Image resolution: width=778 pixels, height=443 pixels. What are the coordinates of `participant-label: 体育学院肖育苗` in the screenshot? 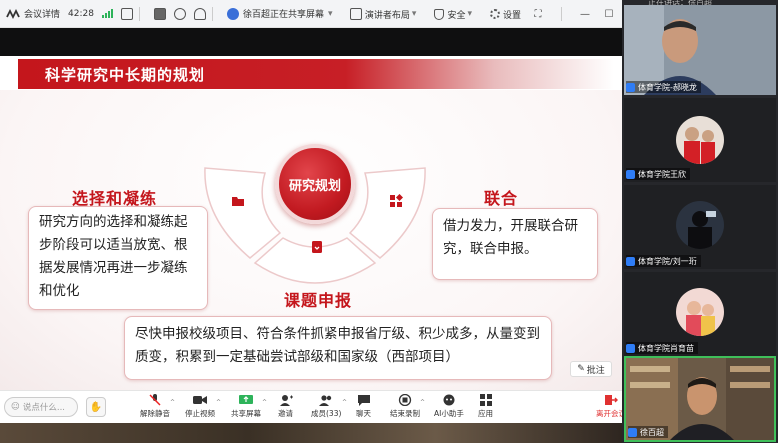 It's located at (662, 348).